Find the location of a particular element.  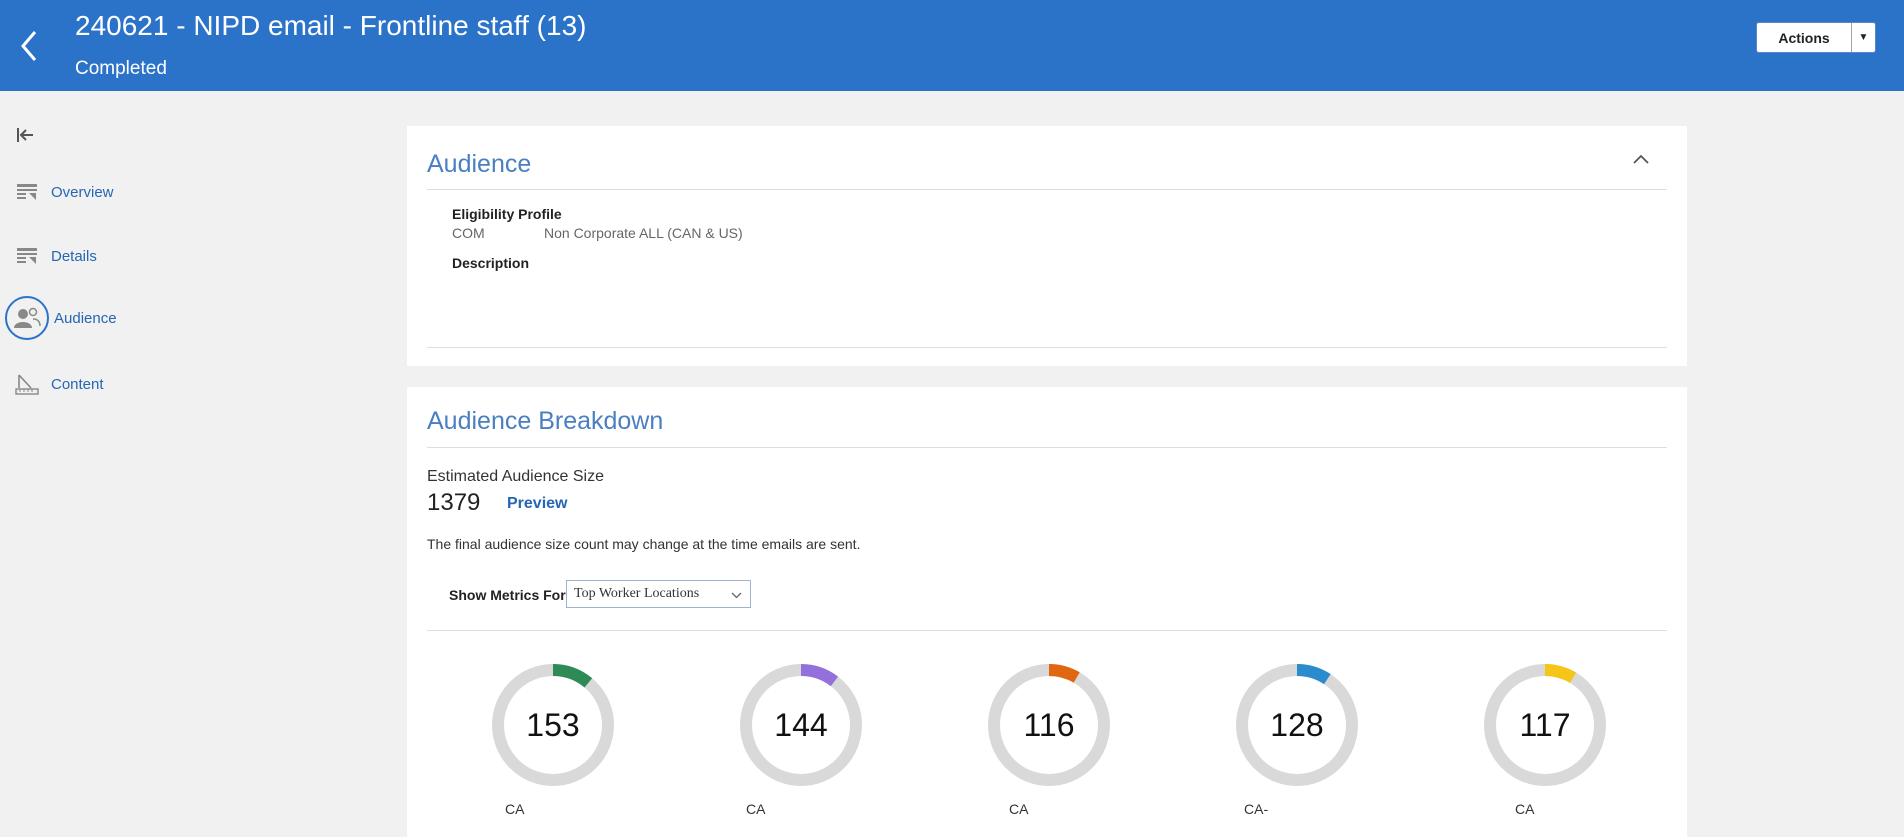

audience-breakdown-title: Audience Breakdown is located at coordinates (545, 421).